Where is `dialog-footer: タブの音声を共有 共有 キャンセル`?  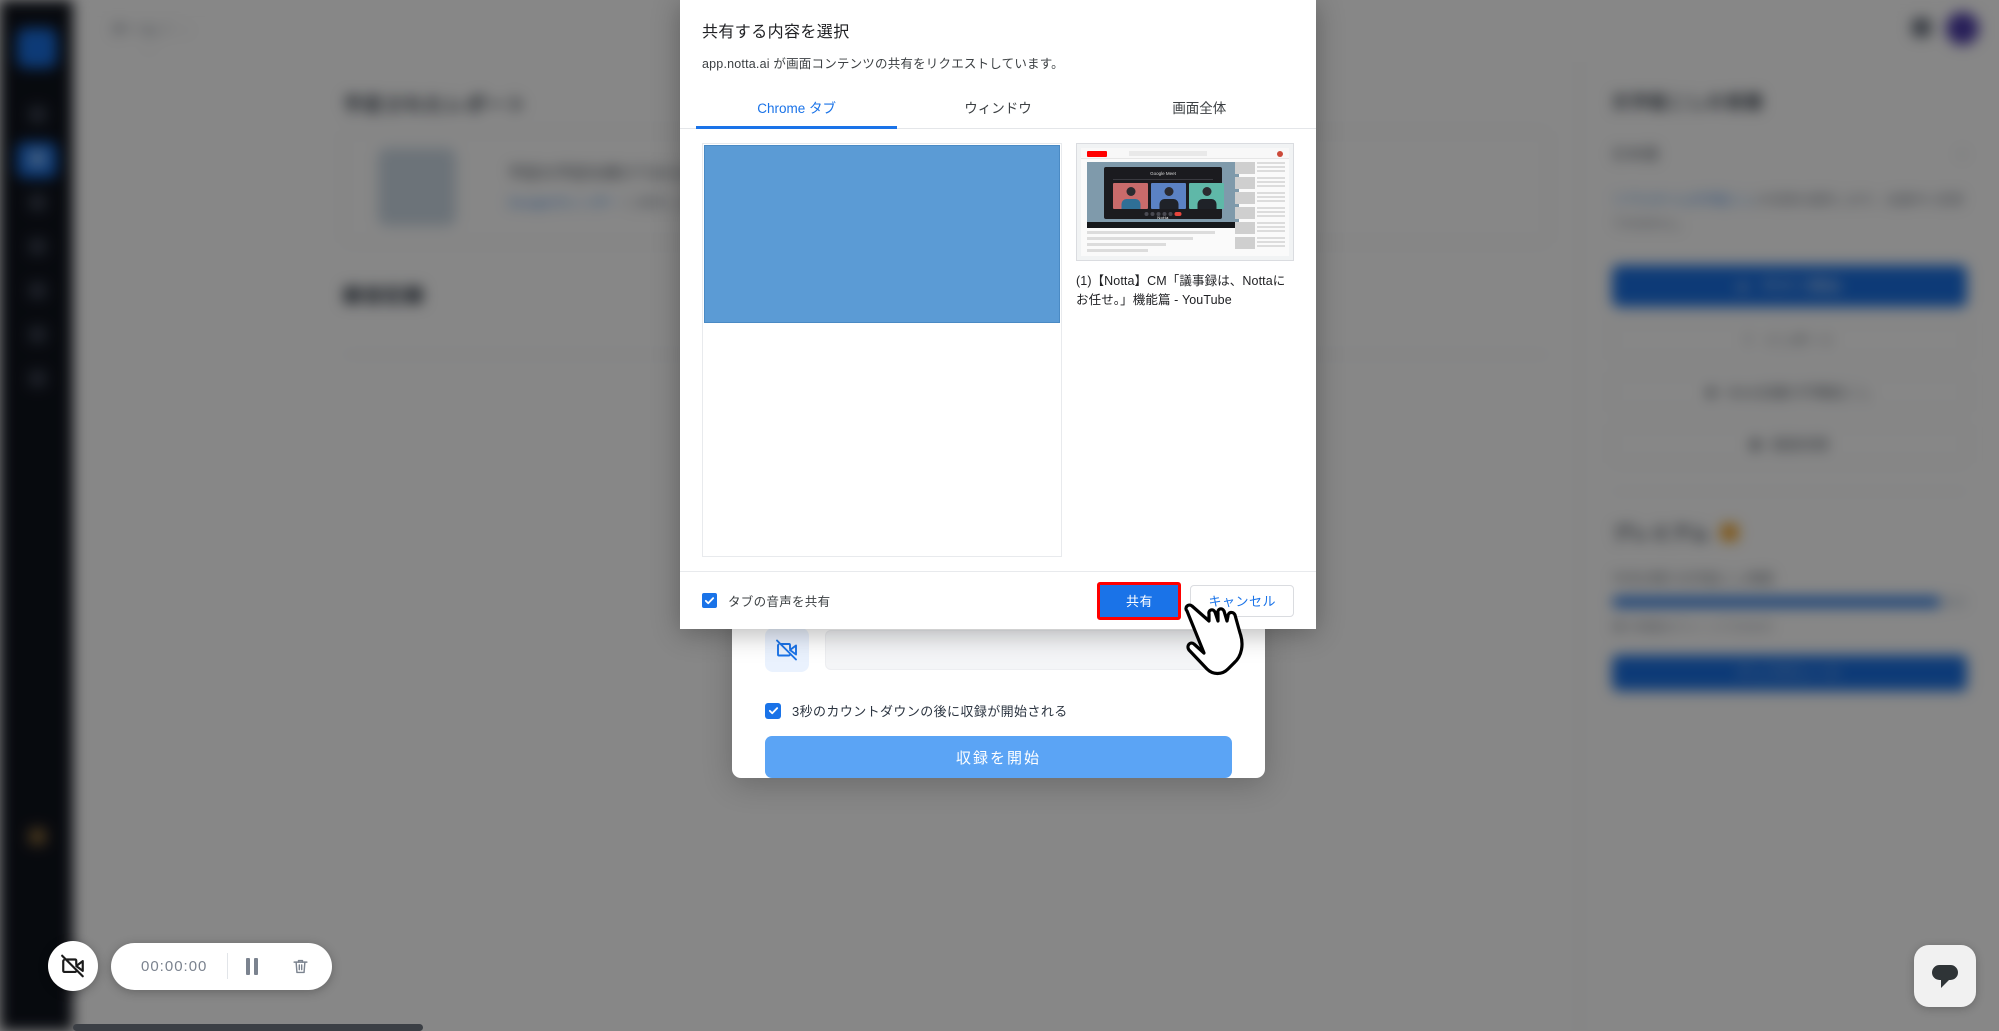
dialog-footer: タブの音声を共有 共有 キャンセル is located at coordinates (998, 600).